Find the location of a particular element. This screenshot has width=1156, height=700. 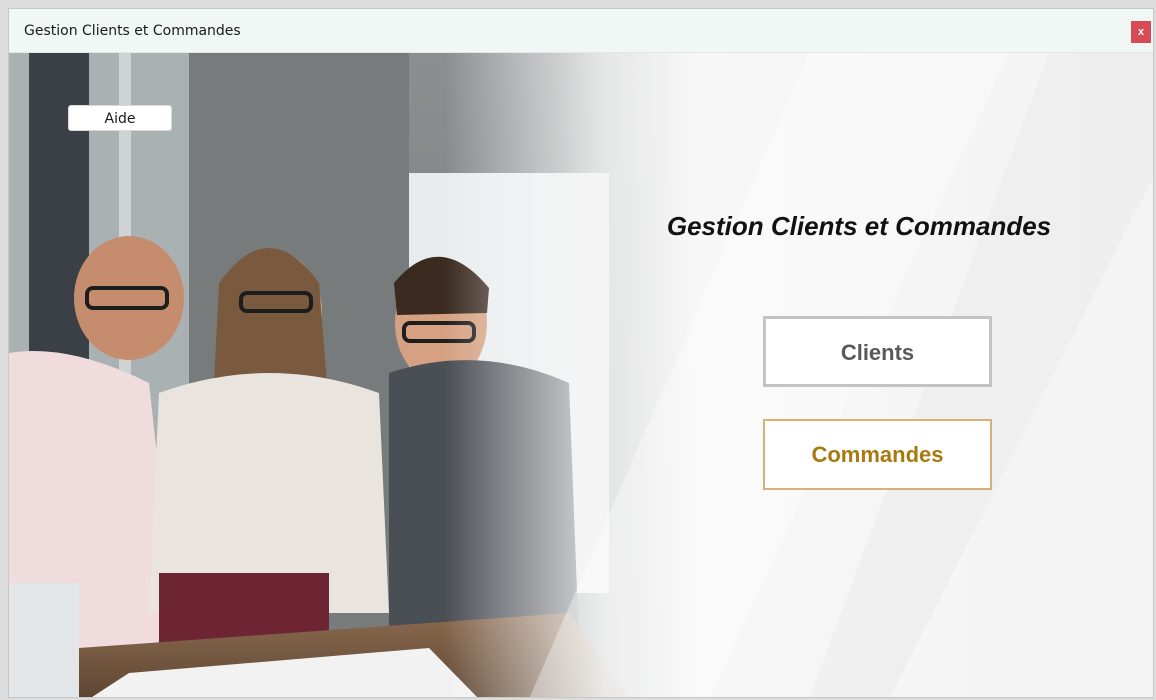

clients-button: Clients is located at coordinates (877, 351).